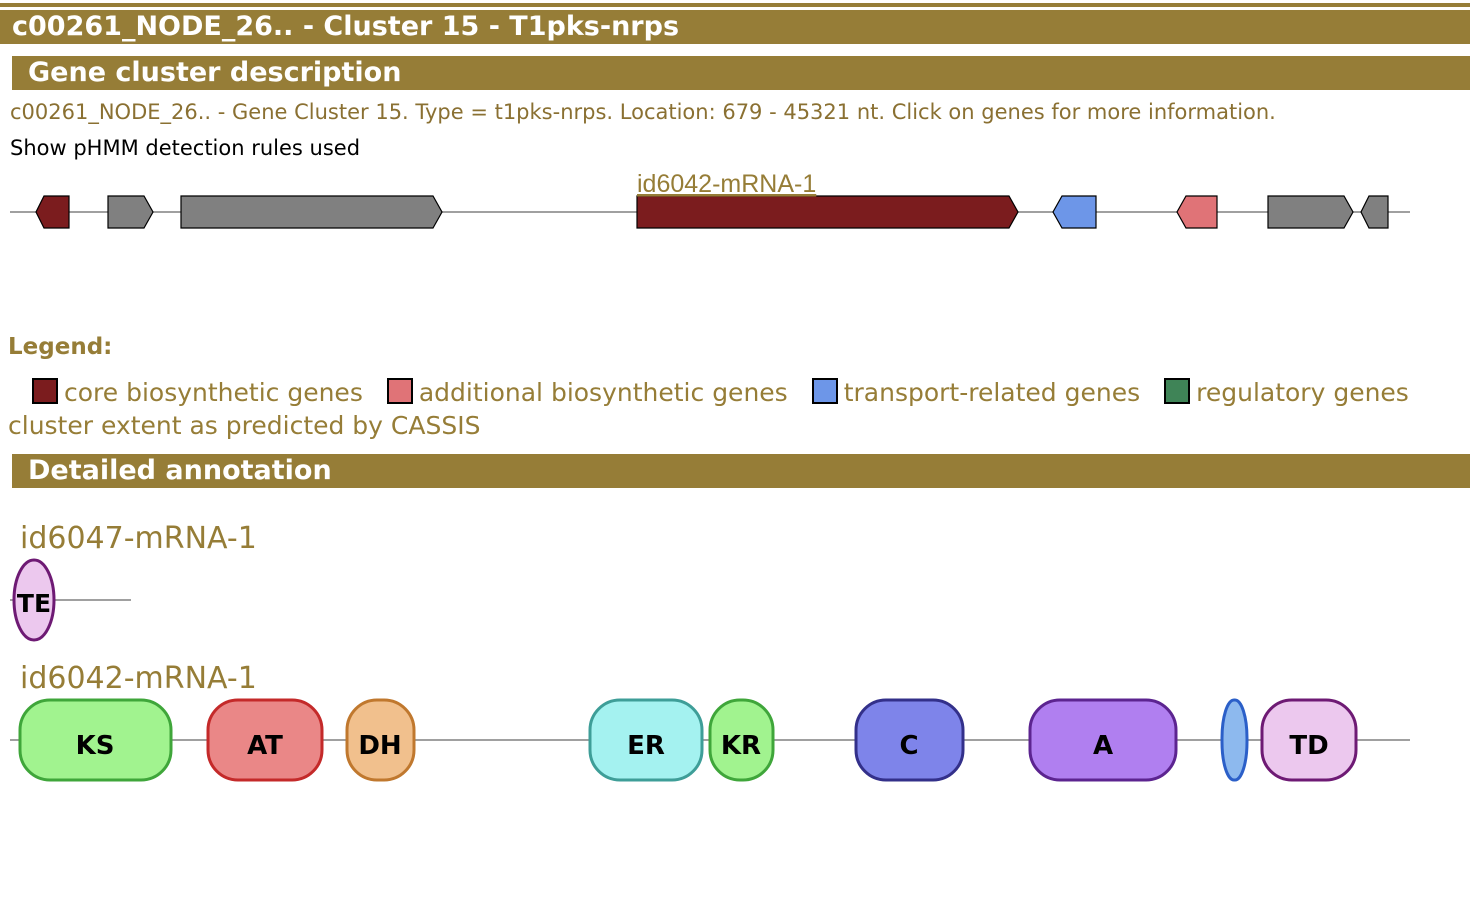 This screenshot has height=920, width=1470. What do you see at coordinates (138, 678) in the screenshot?
I see `gene-name-2: id6042-mRNA-1` at bounding box center [138, 678].